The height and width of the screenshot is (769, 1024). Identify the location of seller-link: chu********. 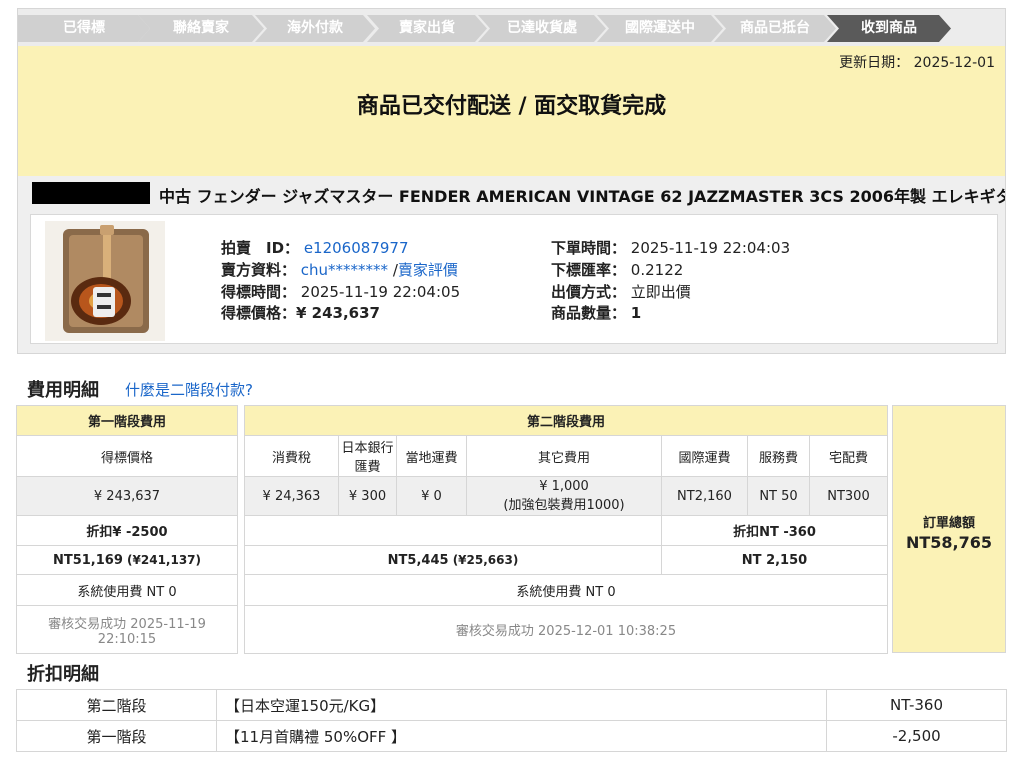
(344, 270).